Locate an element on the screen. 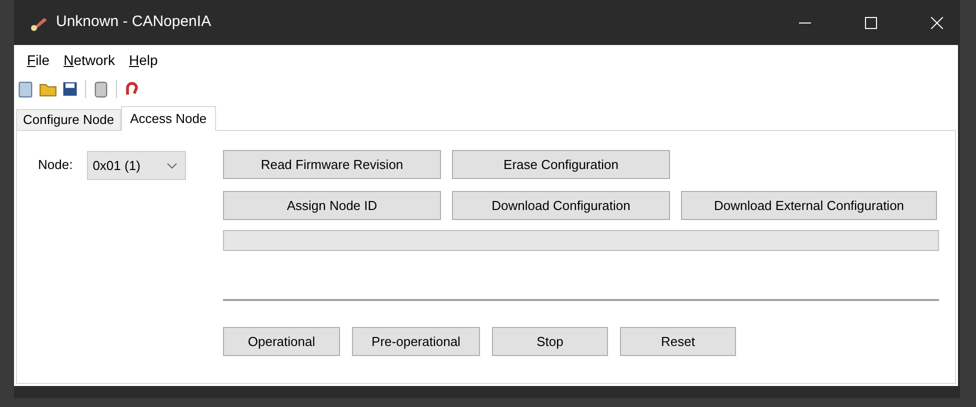 The image size is (976, 407). close-icon is located at coordinates (937, 22).